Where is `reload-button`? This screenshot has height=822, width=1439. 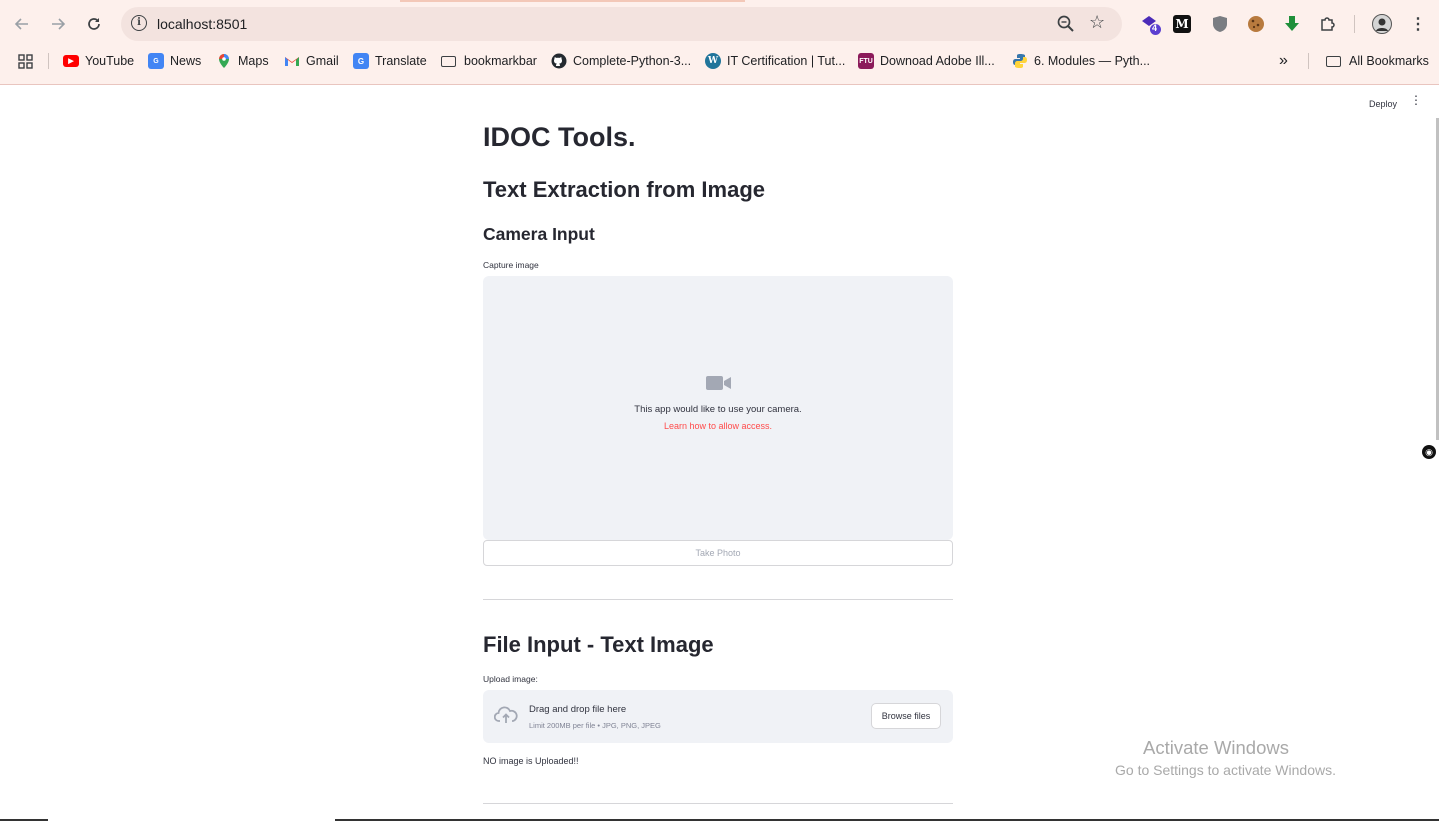 reload-button is located at coordinates (94, 24).